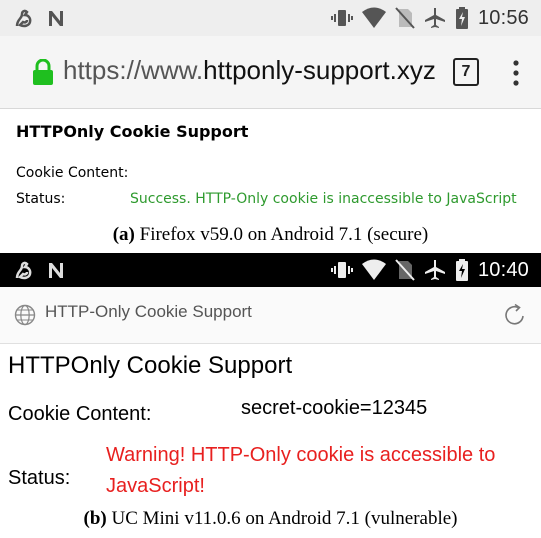 This screenshot has height=538, width=541. Describe the element at coordinates (95, 518) in the screenshot. I see `caption-b-tag: (b)` at that location.